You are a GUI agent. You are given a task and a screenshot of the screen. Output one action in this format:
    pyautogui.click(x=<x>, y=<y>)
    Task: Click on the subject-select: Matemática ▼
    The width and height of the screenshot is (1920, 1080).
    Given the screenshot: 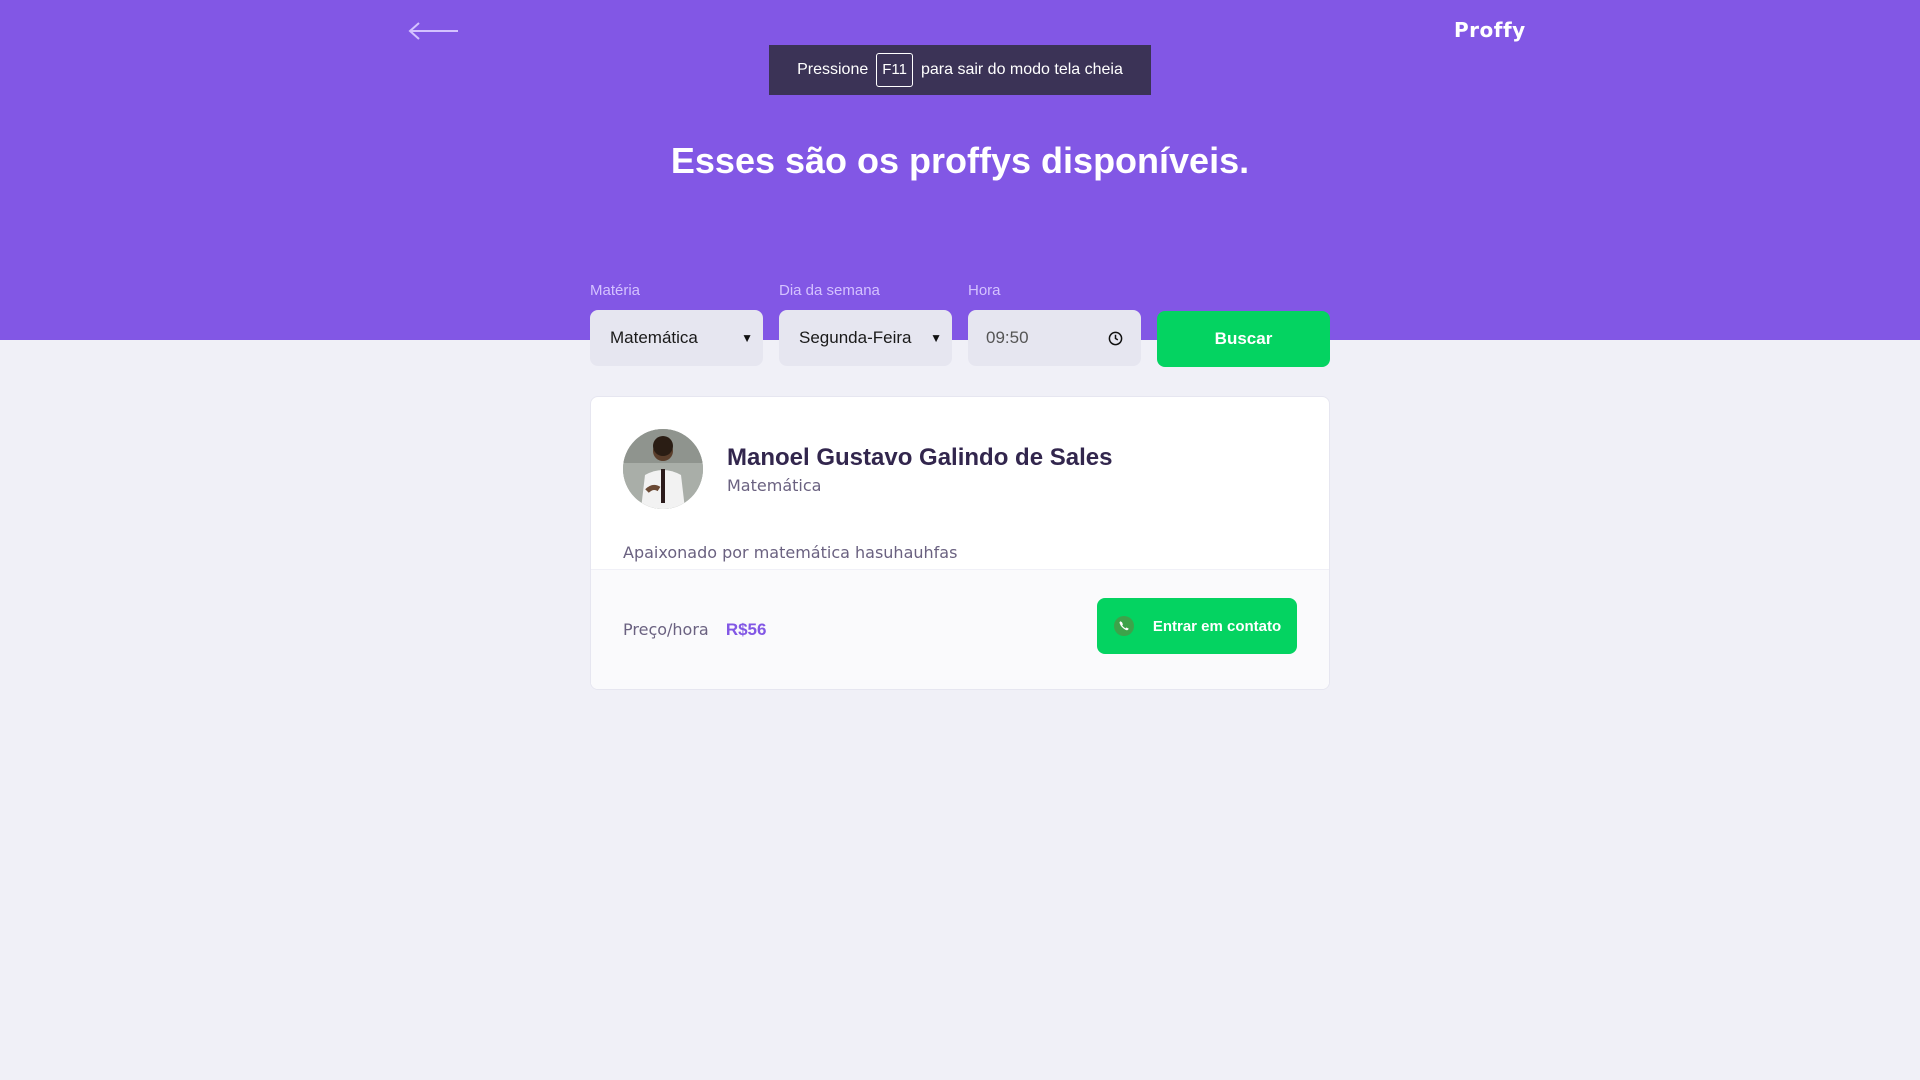 What is the action you would take?
    pyautogui.click(x=676, y=338)
    